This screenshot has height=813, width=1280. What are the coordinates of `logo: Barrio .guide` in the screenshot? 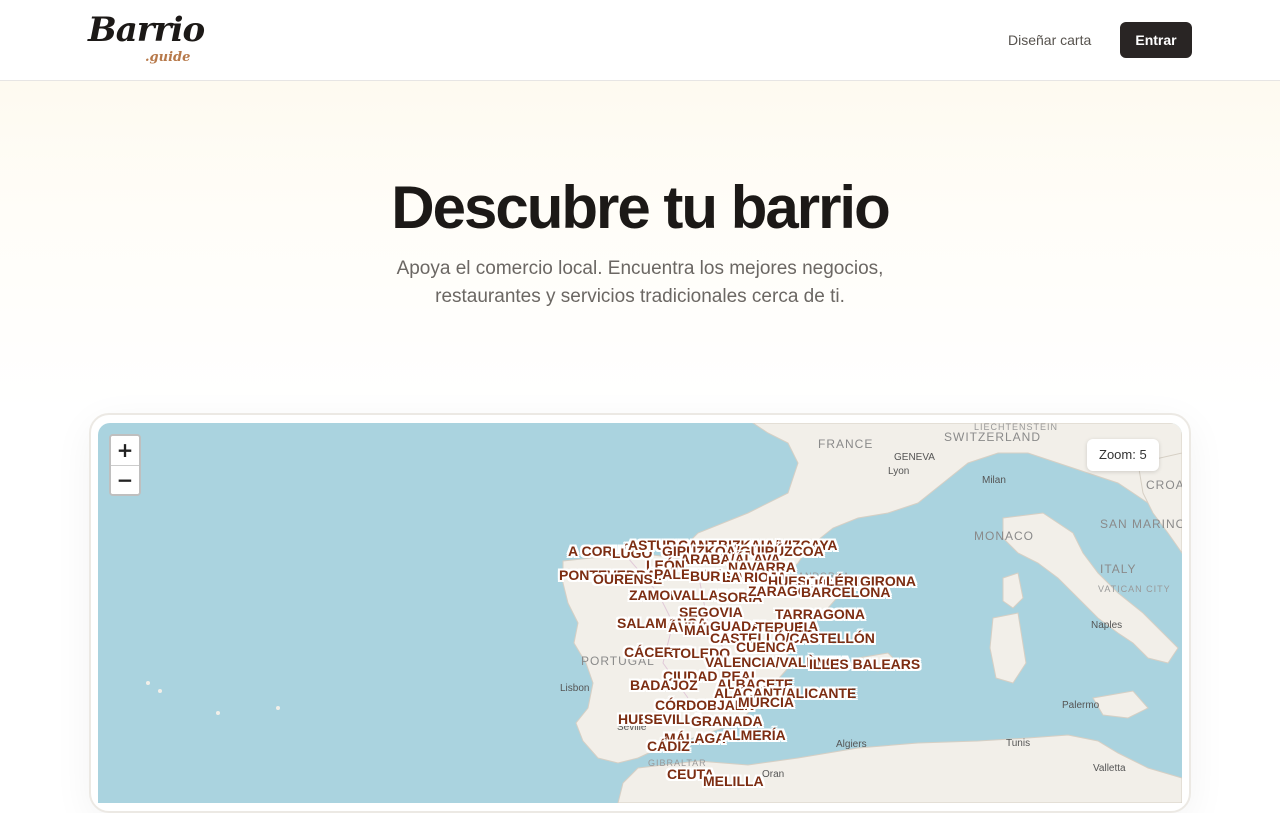 It's located at (146, 40).